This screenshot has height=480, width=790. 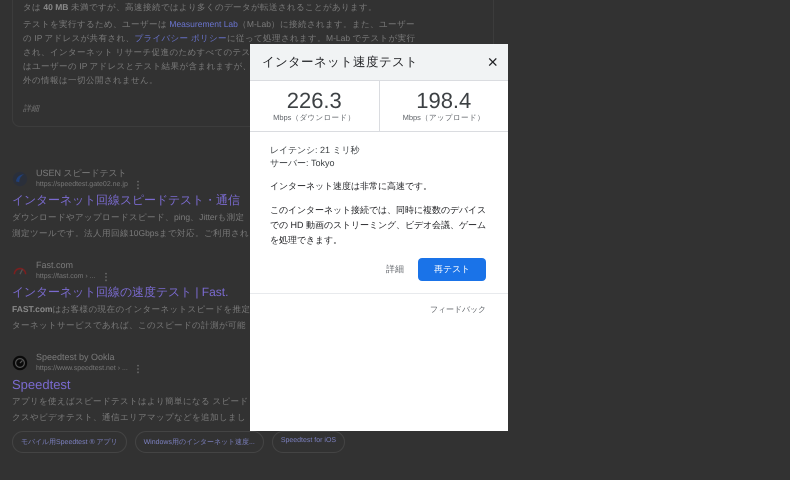 I want to click on latency-text: レイテンシ: 21 ミリ秒, so click(x=315, y=150).